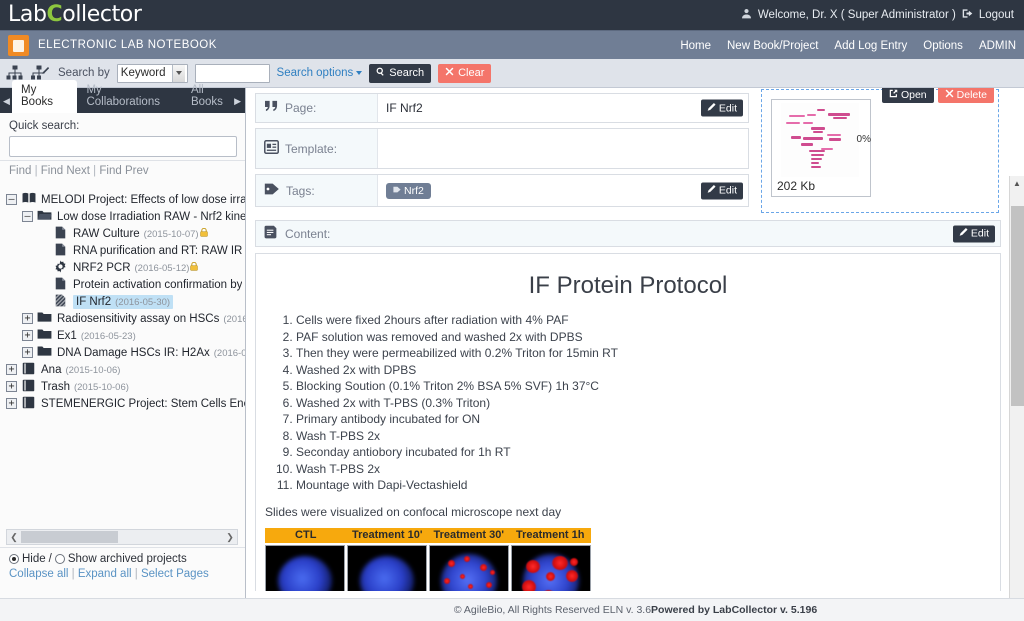  Describe the element at coordinates (380, 73) in the screenshot. I see `search-icon` at that location.